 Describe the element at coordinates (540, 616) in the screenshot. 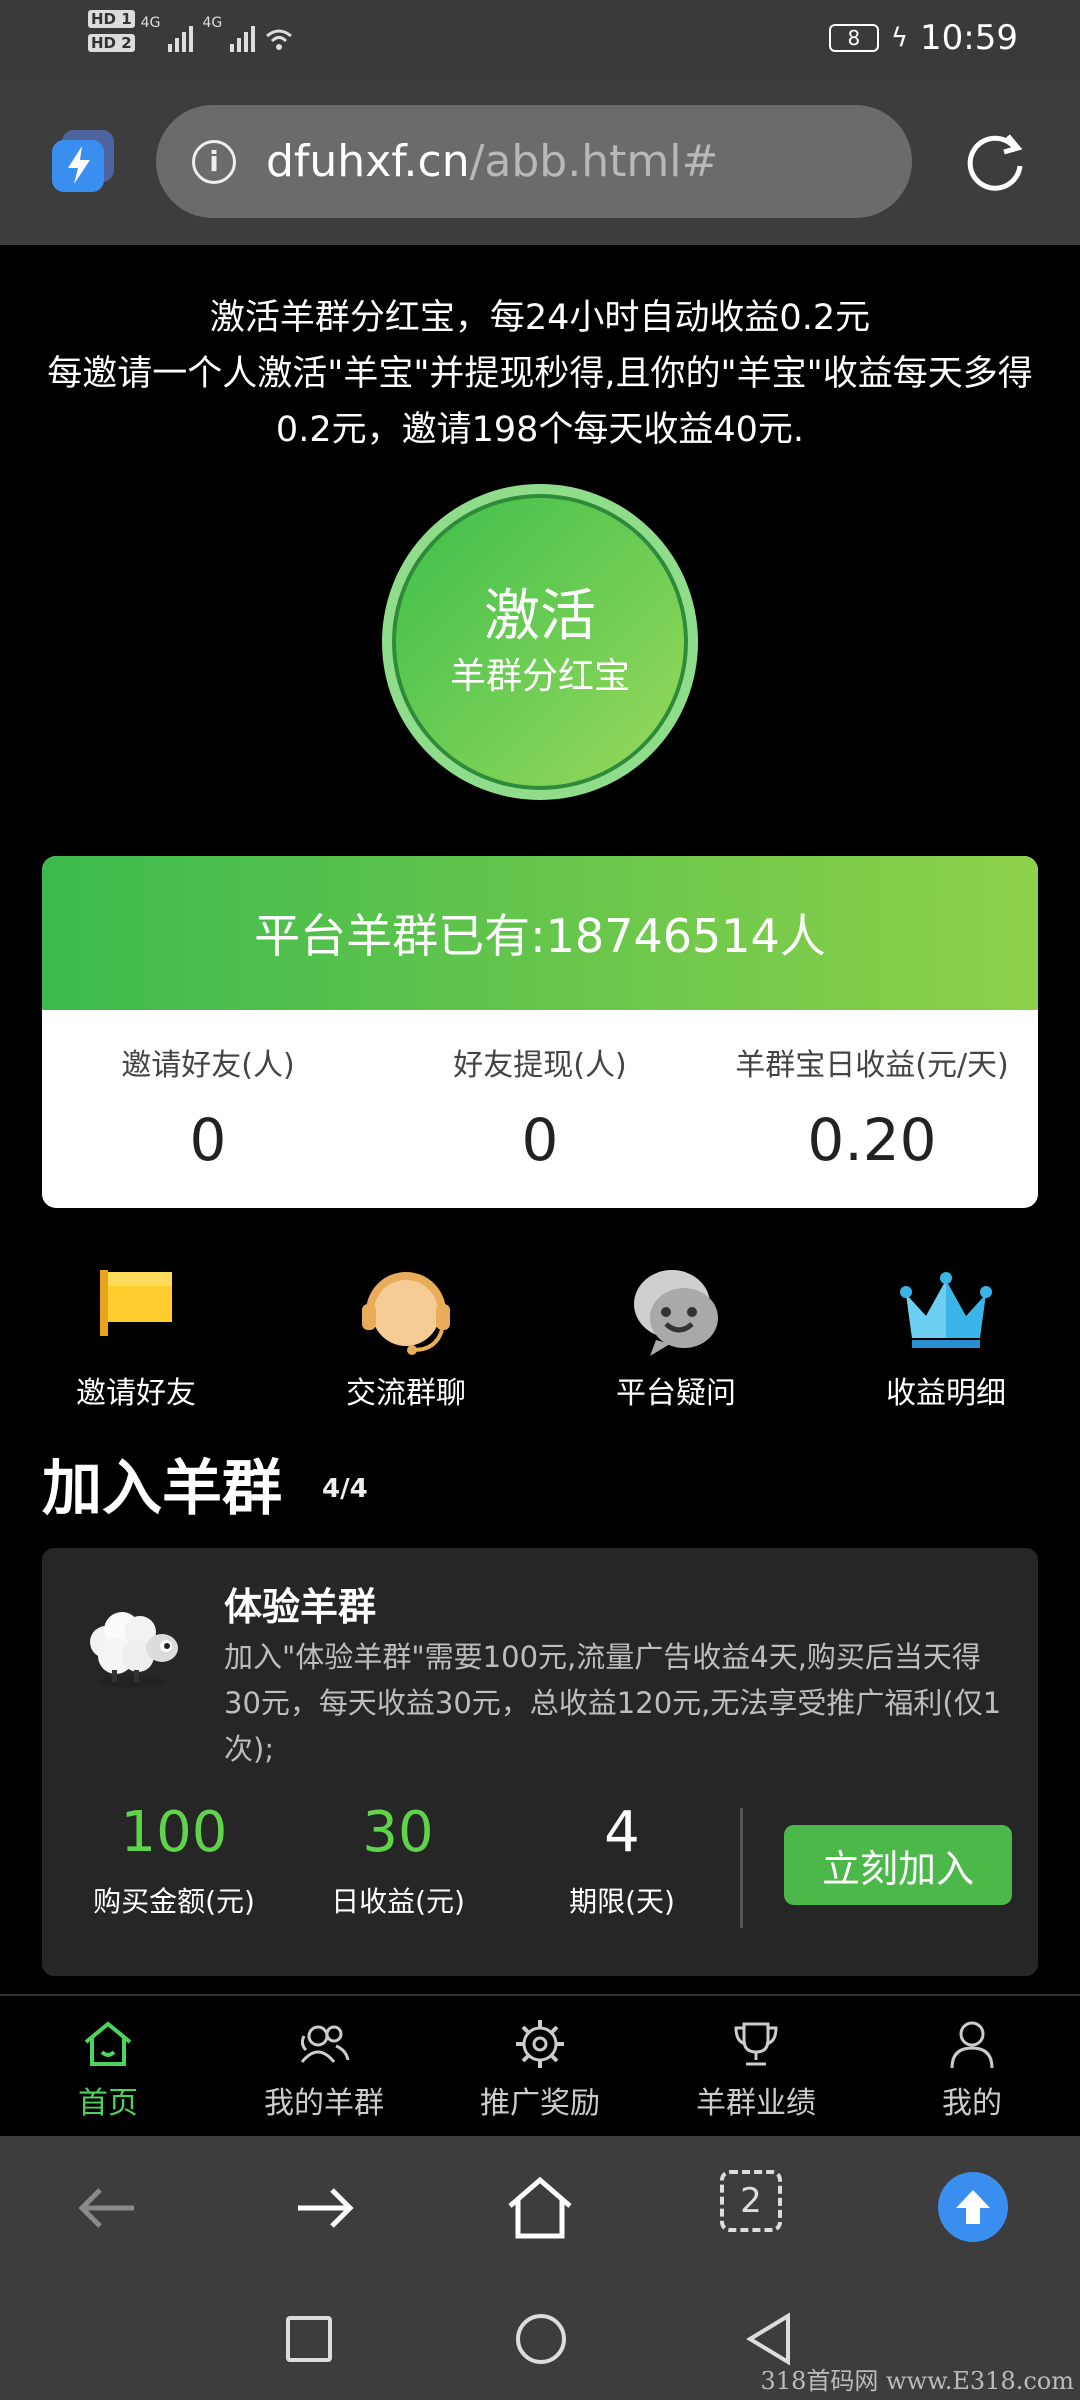

I see `activate-main-label: 激活` at that location.